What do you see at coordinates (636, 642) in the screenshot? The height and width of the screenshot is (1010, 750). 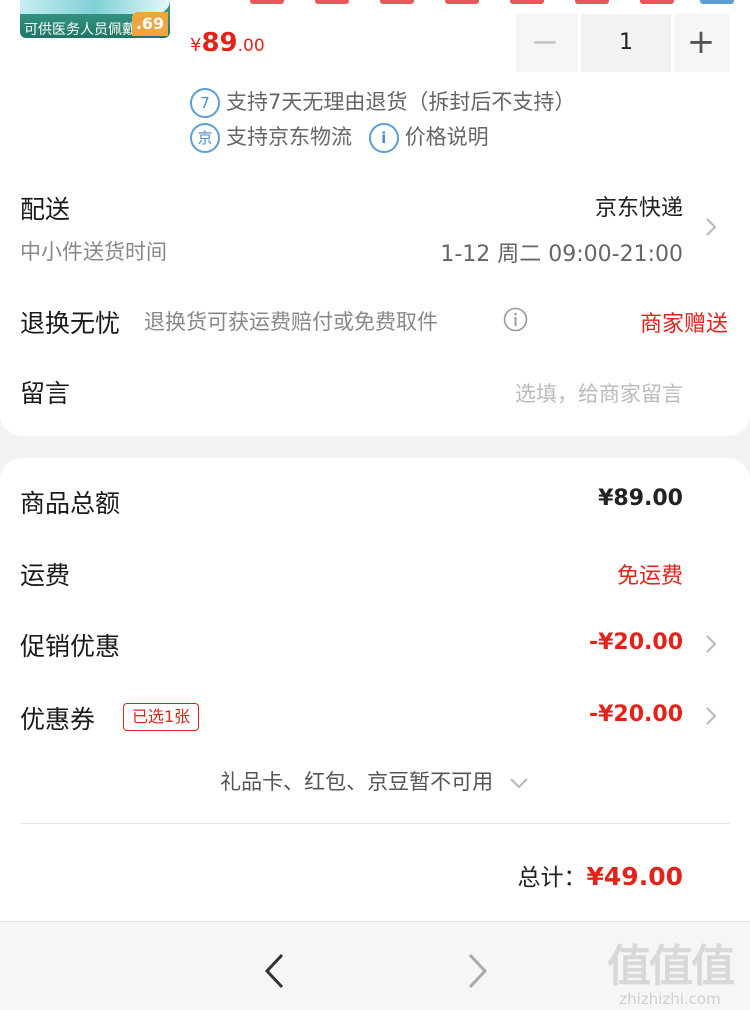 I see `promotion-value: -¥20.00` at bounding box center [636, 642].